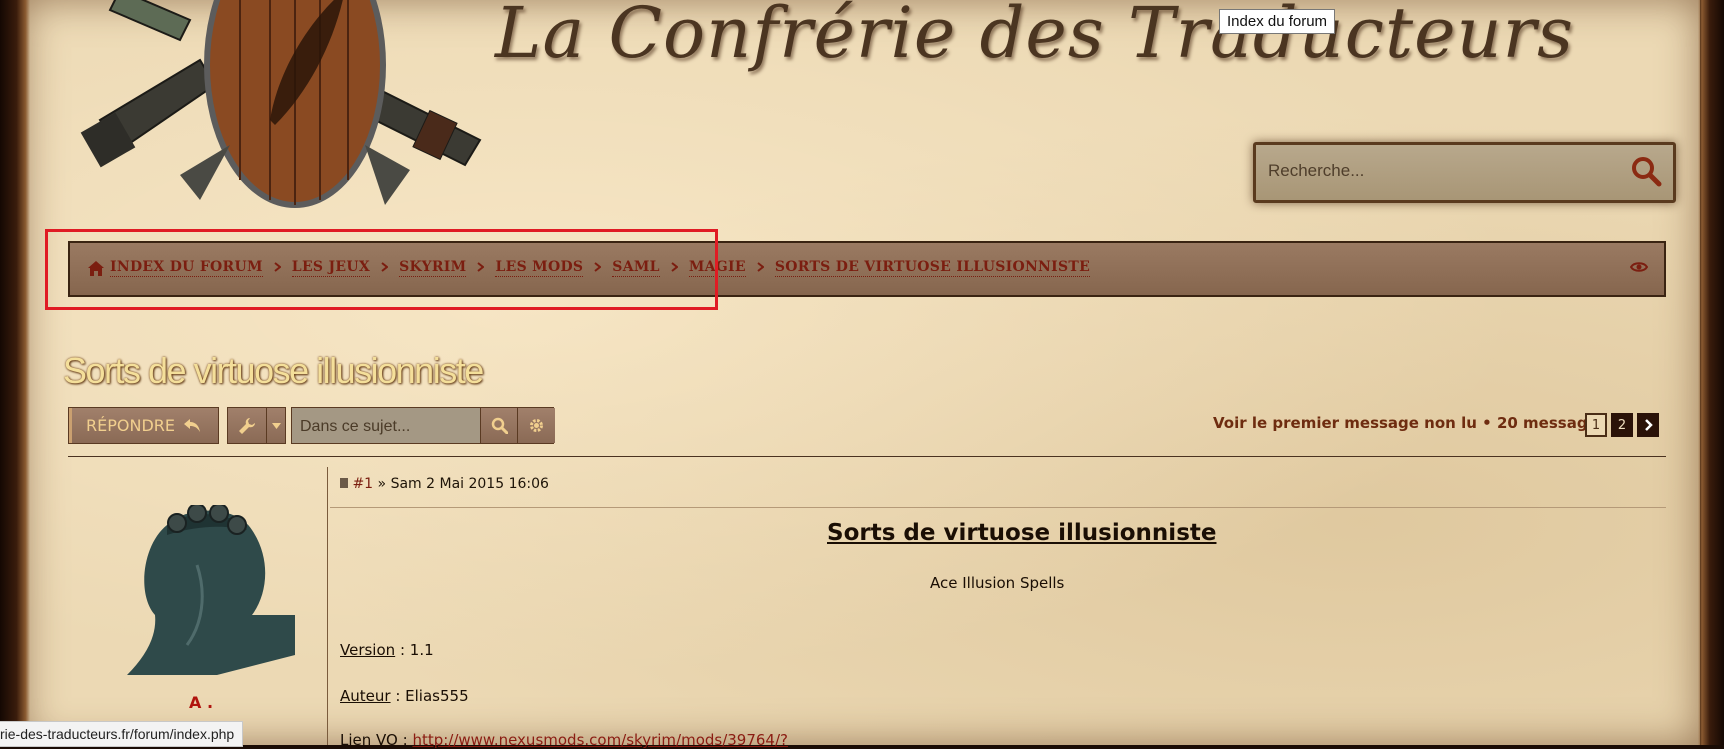 This screenshot has width=1724, height=749. Describe the element at coordinates (1022, 533) in the screenshot. I see `post-title: Sorts de virtuose illusionniste` at that location.